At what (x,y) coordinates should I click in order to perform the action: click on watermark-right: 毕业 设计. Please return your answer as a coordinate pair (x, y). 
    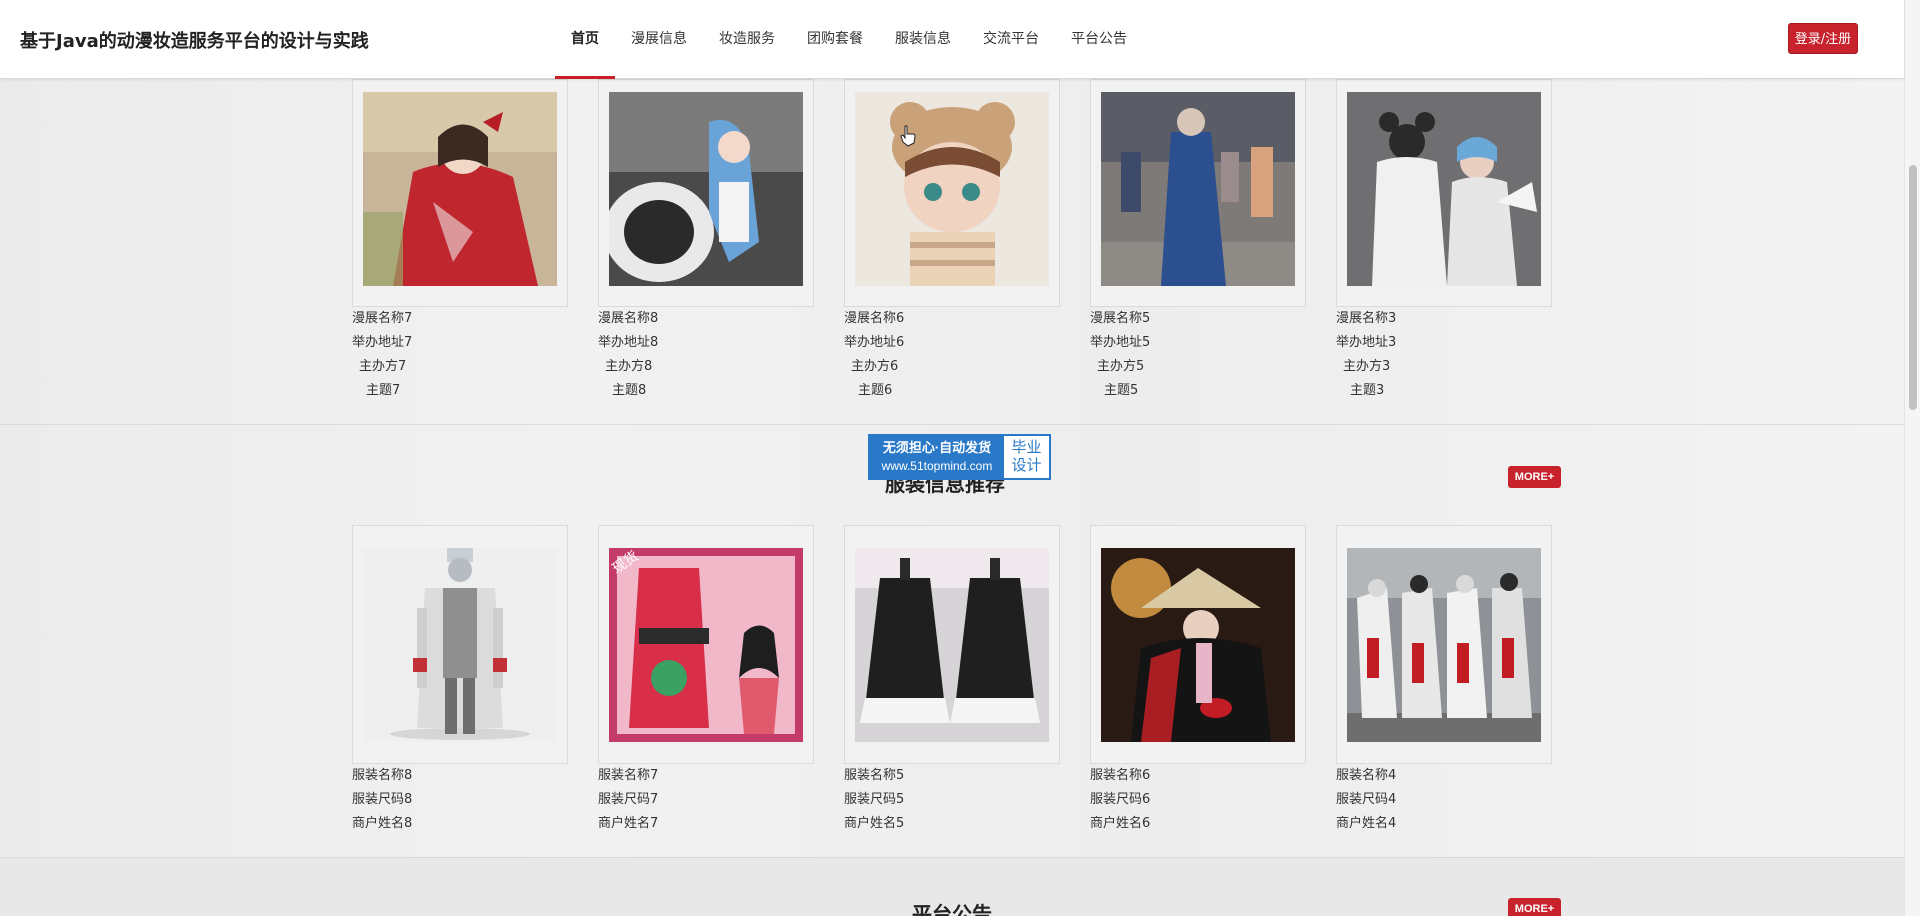
    Looking at the image, I should click on (1026, 457).